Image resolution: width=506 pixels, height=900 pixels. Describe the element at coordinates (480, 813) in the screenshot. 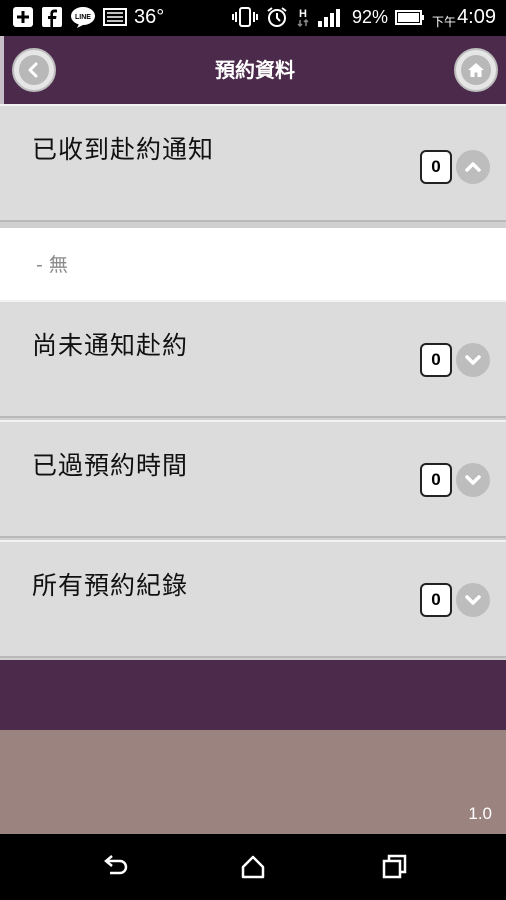

I see `version-label: 1.0` at that location.